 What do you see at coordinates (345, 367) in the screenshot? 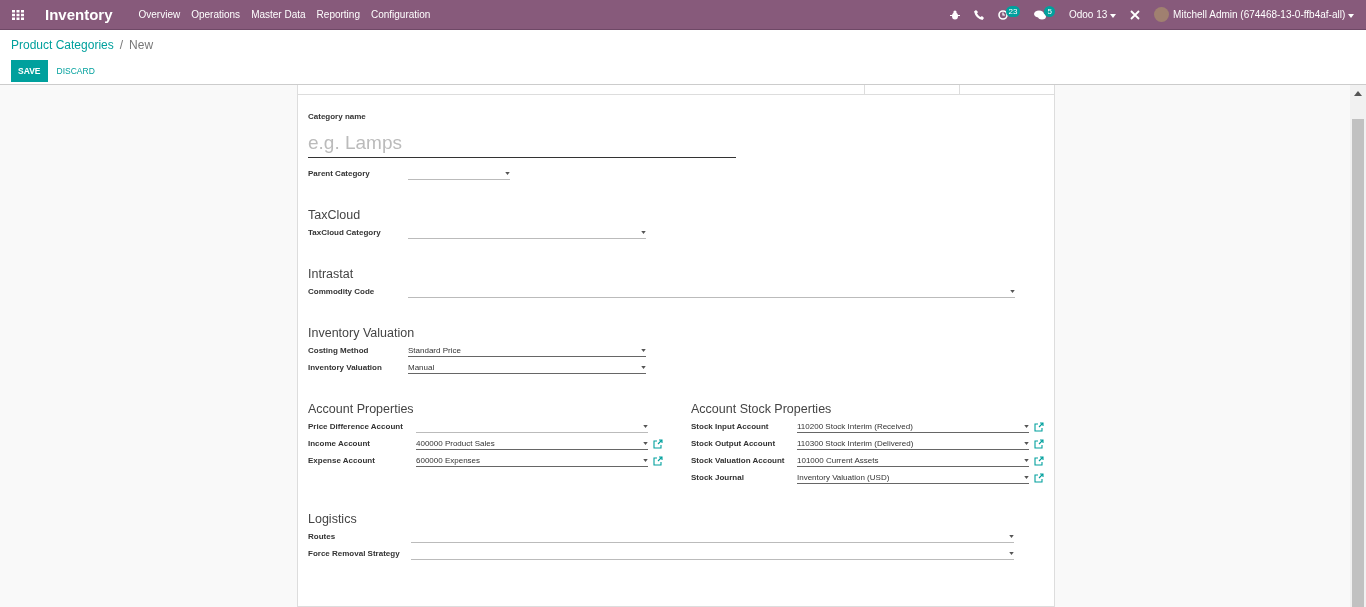
I see `field-label: Inventory Valuation` at bounding box center [345, 367].